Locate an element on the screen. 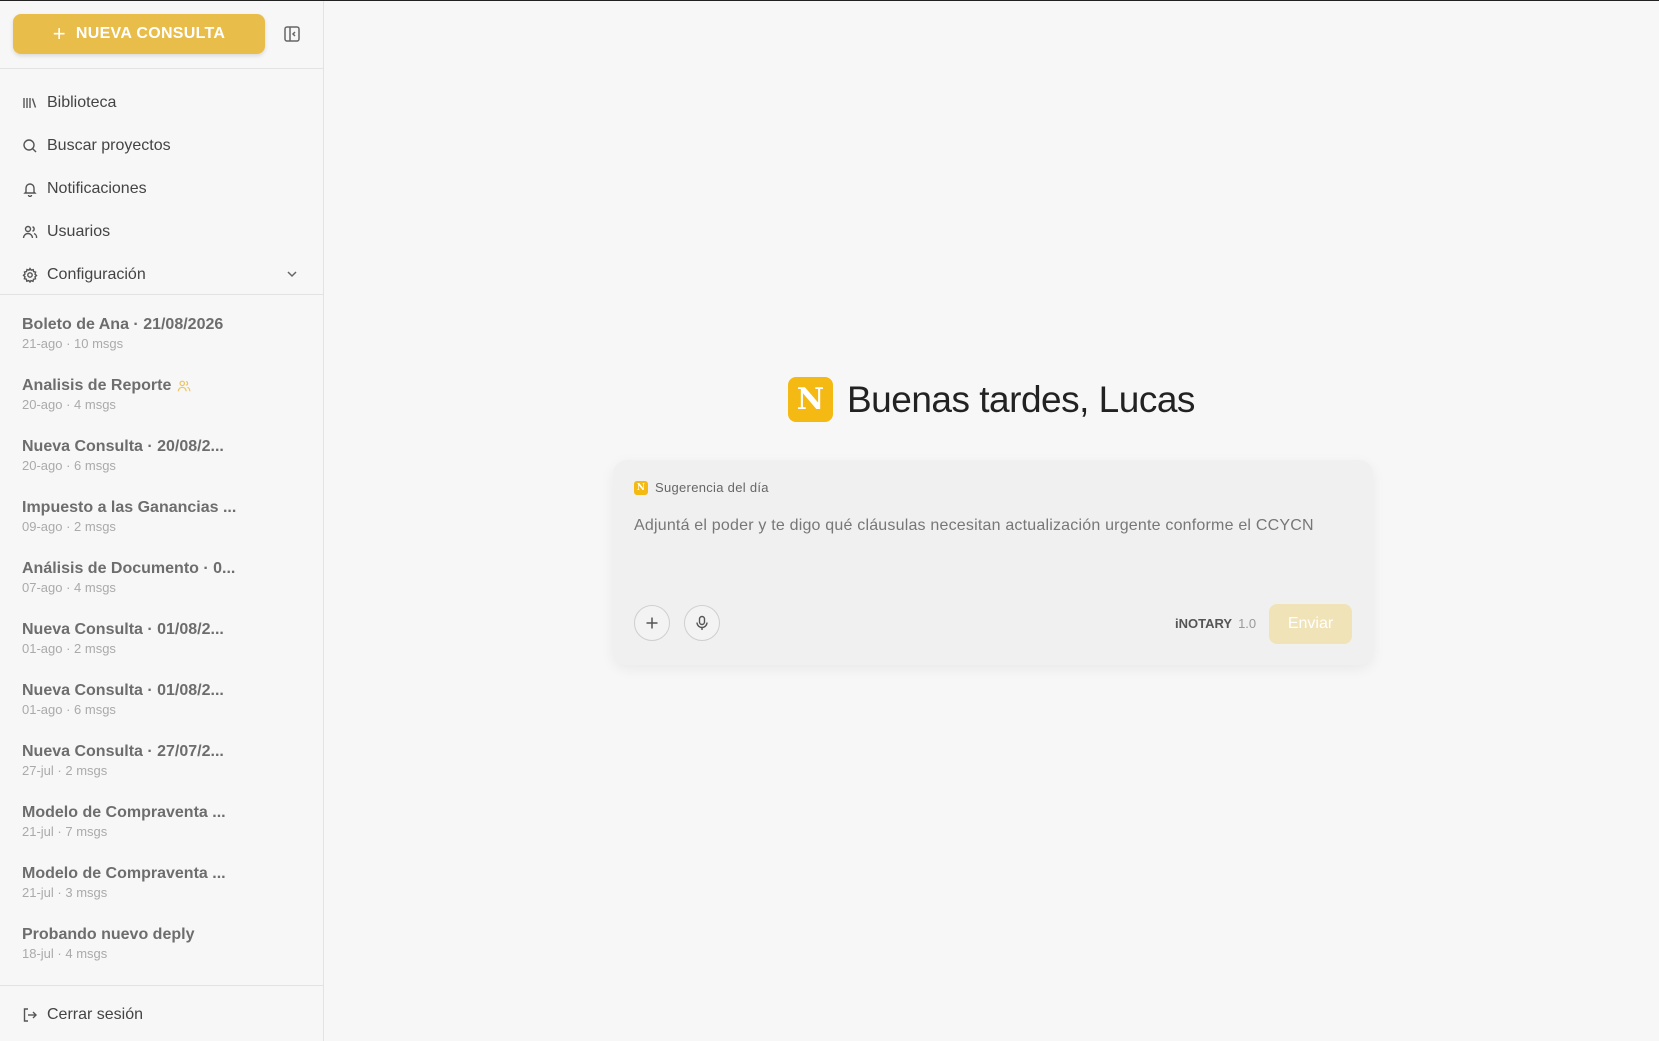 The image size is (1659, 1041). history-item-title-row: Analisis de Reporte is located at coordinates (172, 386).